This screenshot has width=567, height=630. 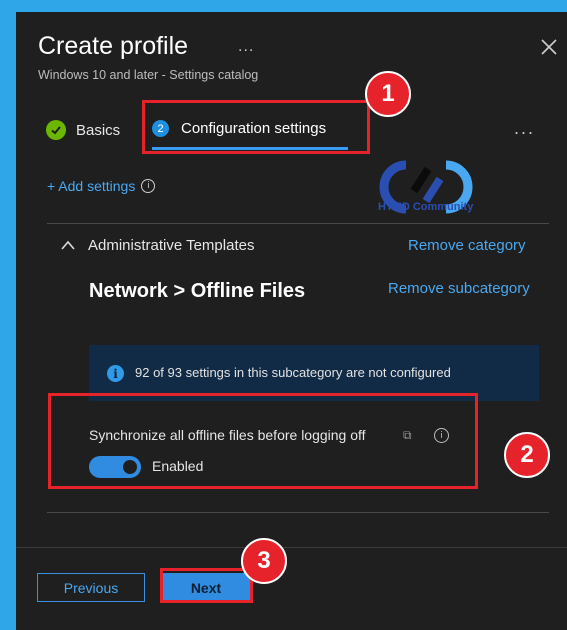 I want to click on add-settings-link: + Add settings i, so click(x=101, y=186).